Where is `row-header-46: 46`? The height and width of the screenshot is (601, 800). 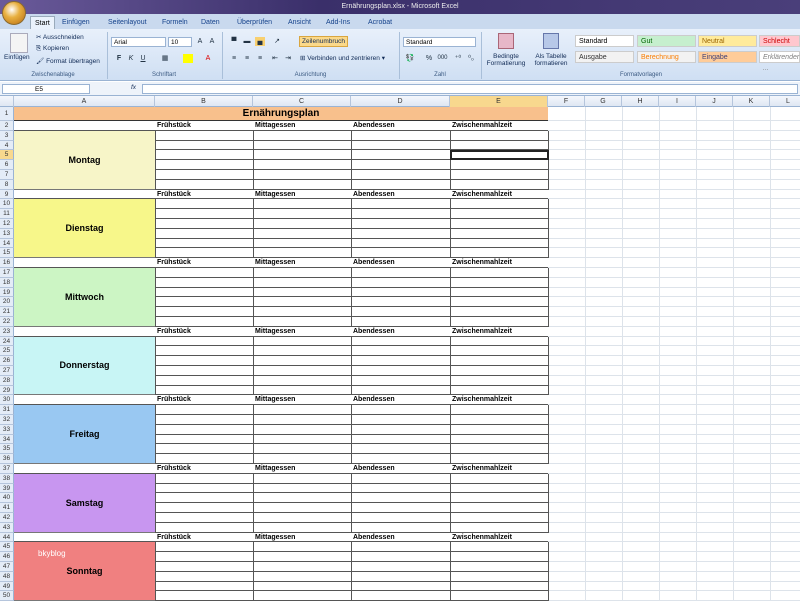
row-header-46: 46 is located at coordinates (7, 557).